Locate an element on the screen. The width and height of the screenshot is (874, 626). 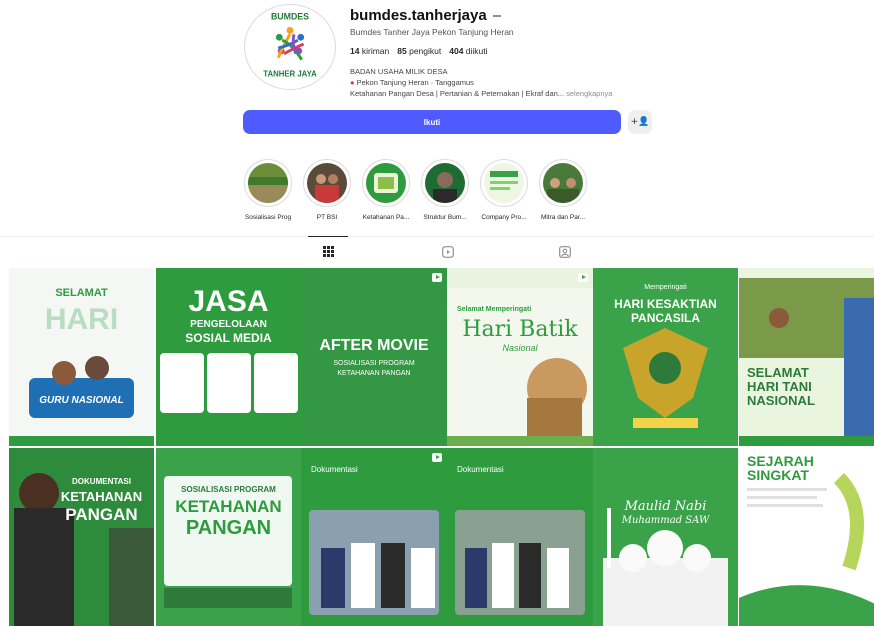
svg-text: BUMDES is located at coordinates (290, 17).